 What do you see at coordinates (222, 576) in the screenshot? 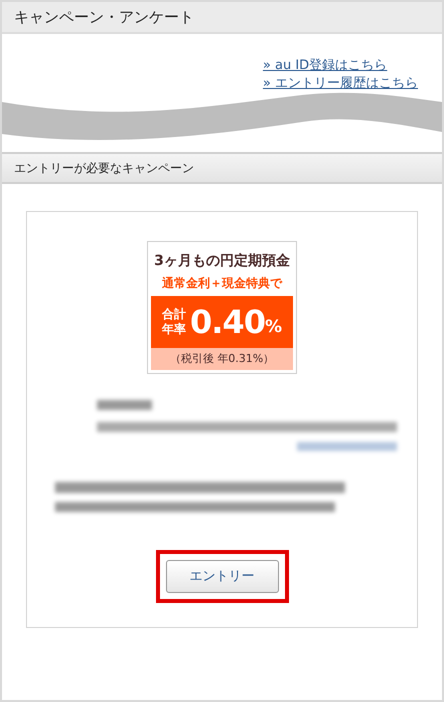
I see `entry-button: エントリー` at bounding box center [222, 576].